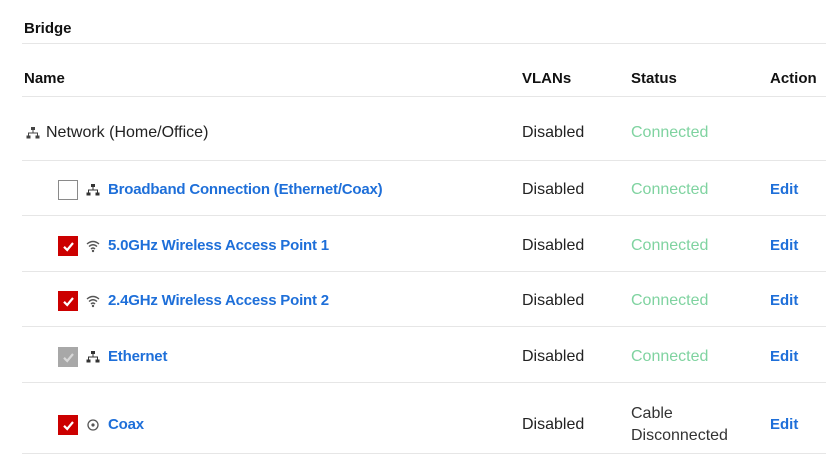  I want to click on coax-icon, so click(93, 425).